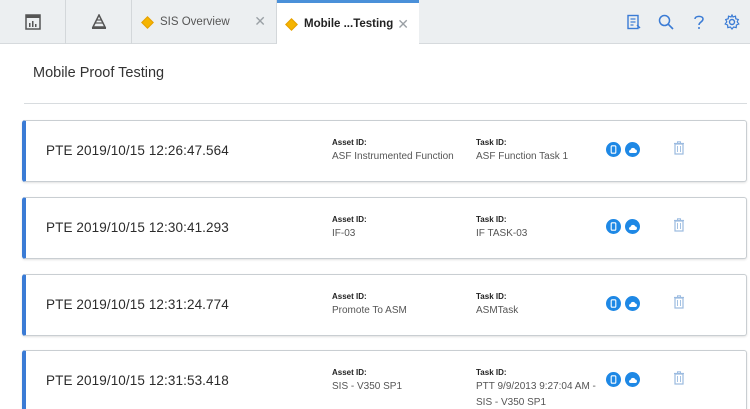 Image resolution: width=750 pixels, height=409 pixels. I want to click on toolbar-right, so click(684, 22).